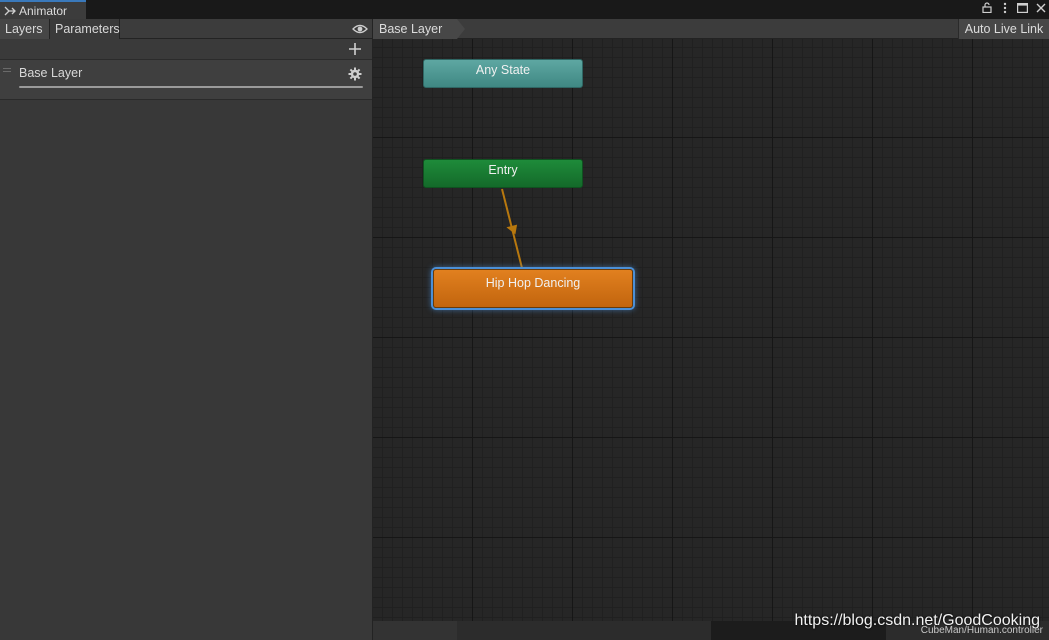 This screenshot has width=1049, height=640. What do you see at coordinates (1040, 7) in the screenshot?
I see `close-icon` at bounding box center [1040, 7].